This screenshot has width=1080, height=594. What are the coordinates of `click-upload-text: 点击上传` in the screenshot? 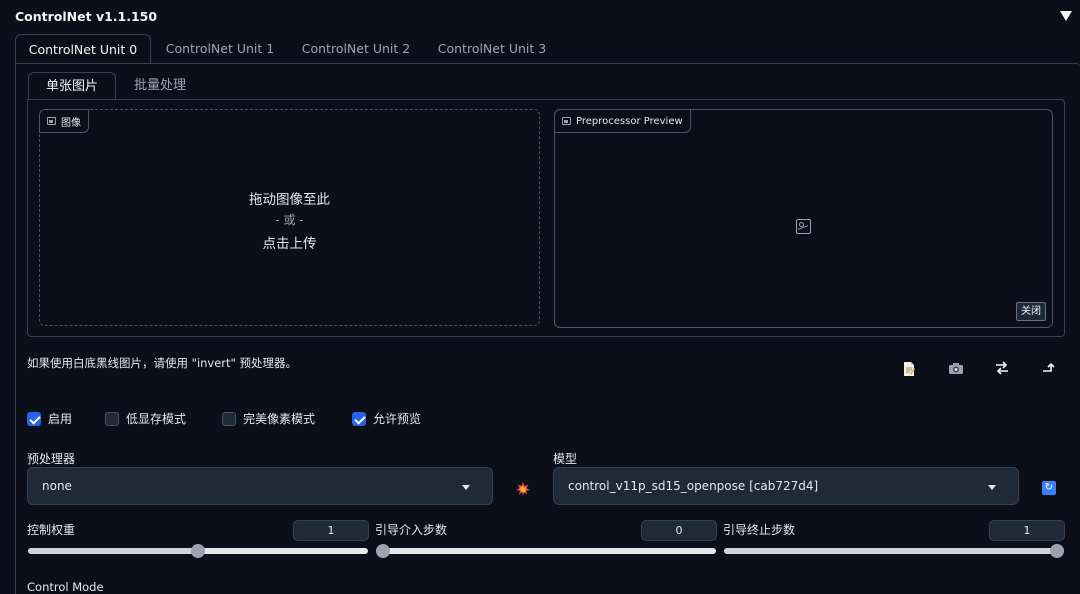 It's located at (289, 242).